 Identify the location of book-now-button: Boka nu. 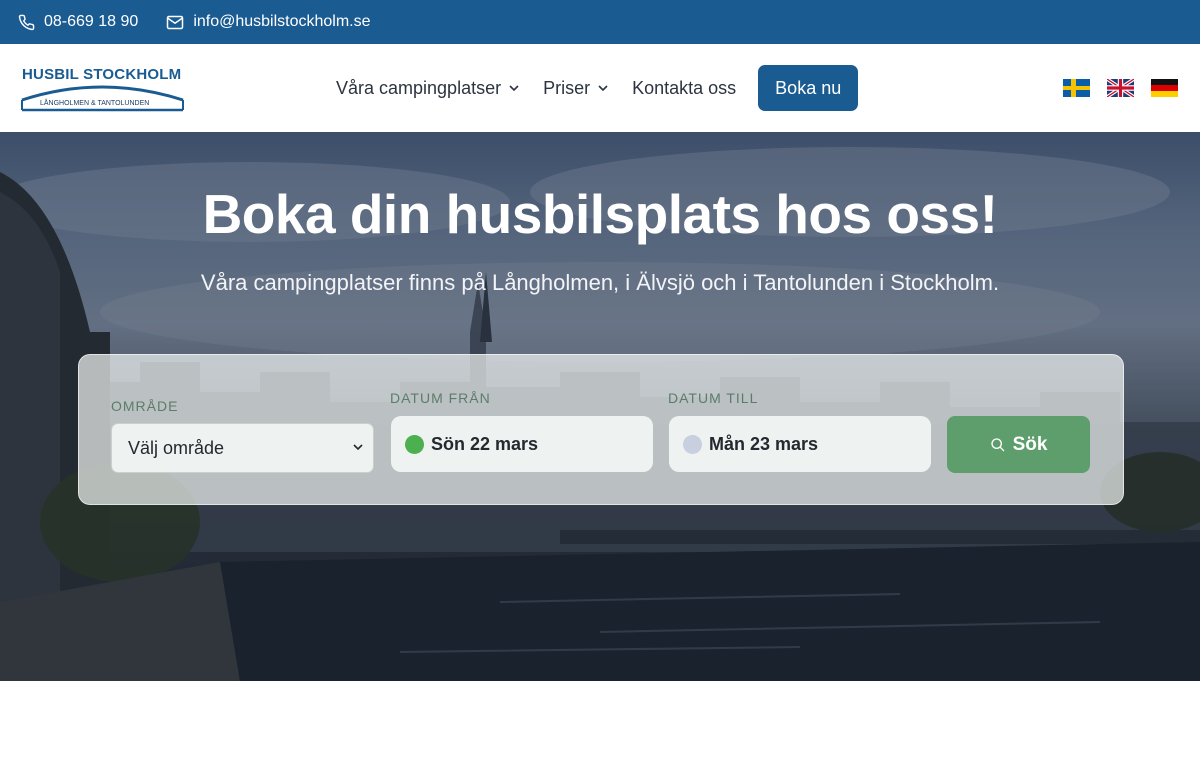
(808, 88).